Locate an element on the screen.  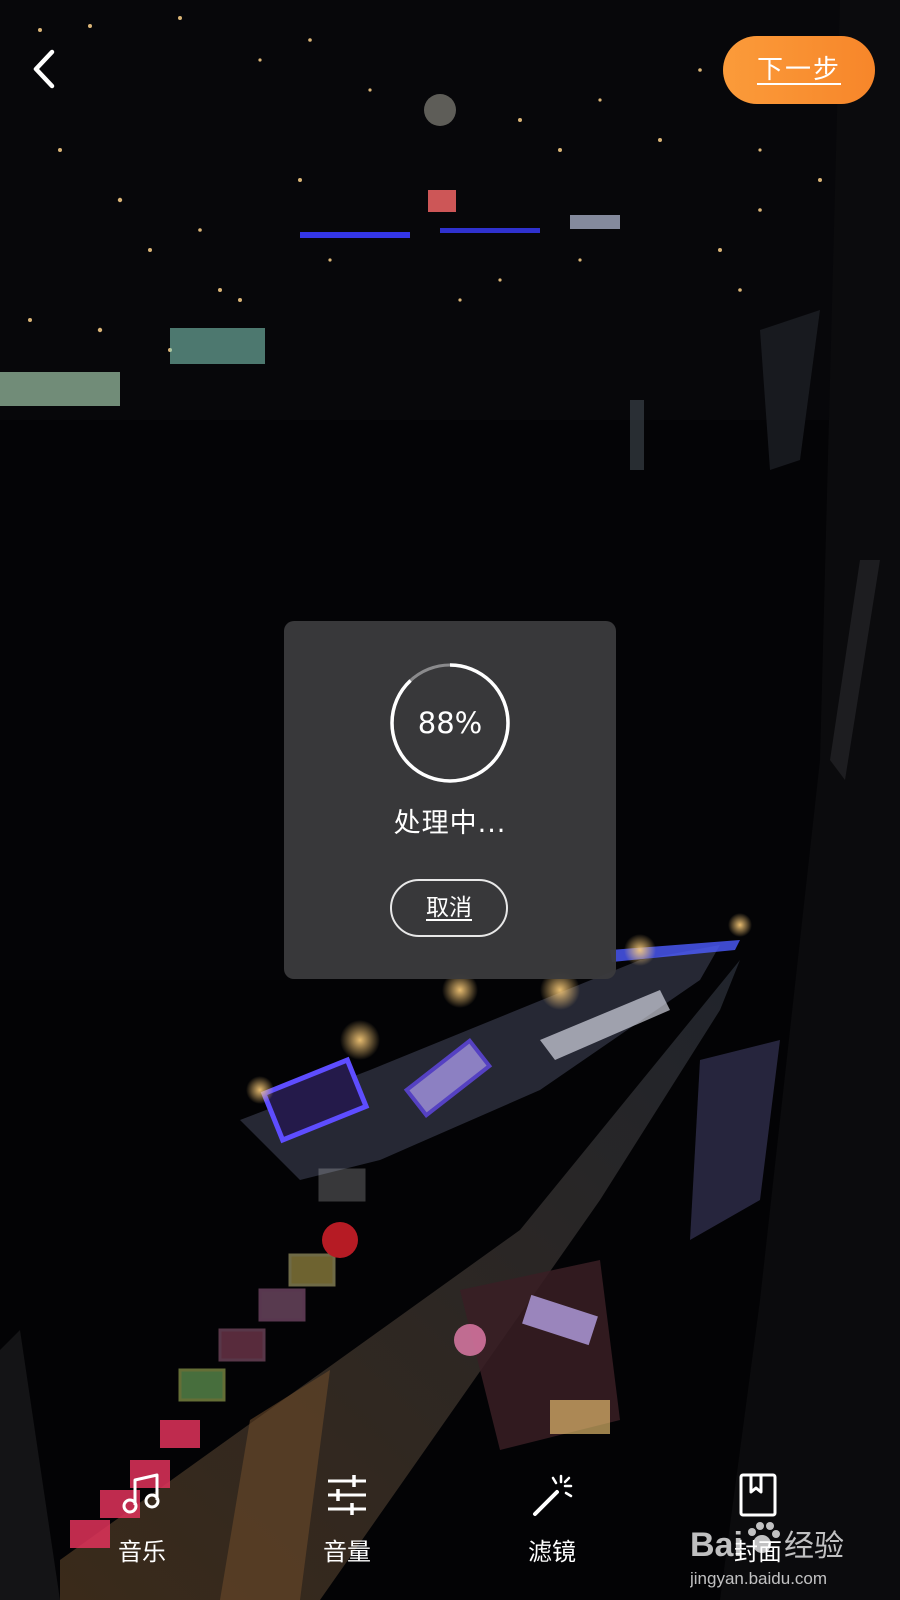
toolbar-filter-label: 滤镜 is located at coordinates (552, 1552).